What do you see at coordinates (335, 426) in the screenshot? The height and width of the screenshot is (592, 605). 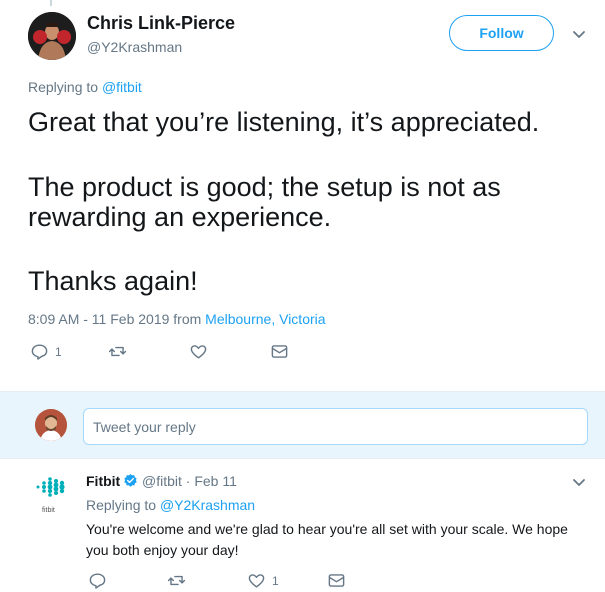 I see `reply-input: Tweet your reply` at bounding box center [335, 426].